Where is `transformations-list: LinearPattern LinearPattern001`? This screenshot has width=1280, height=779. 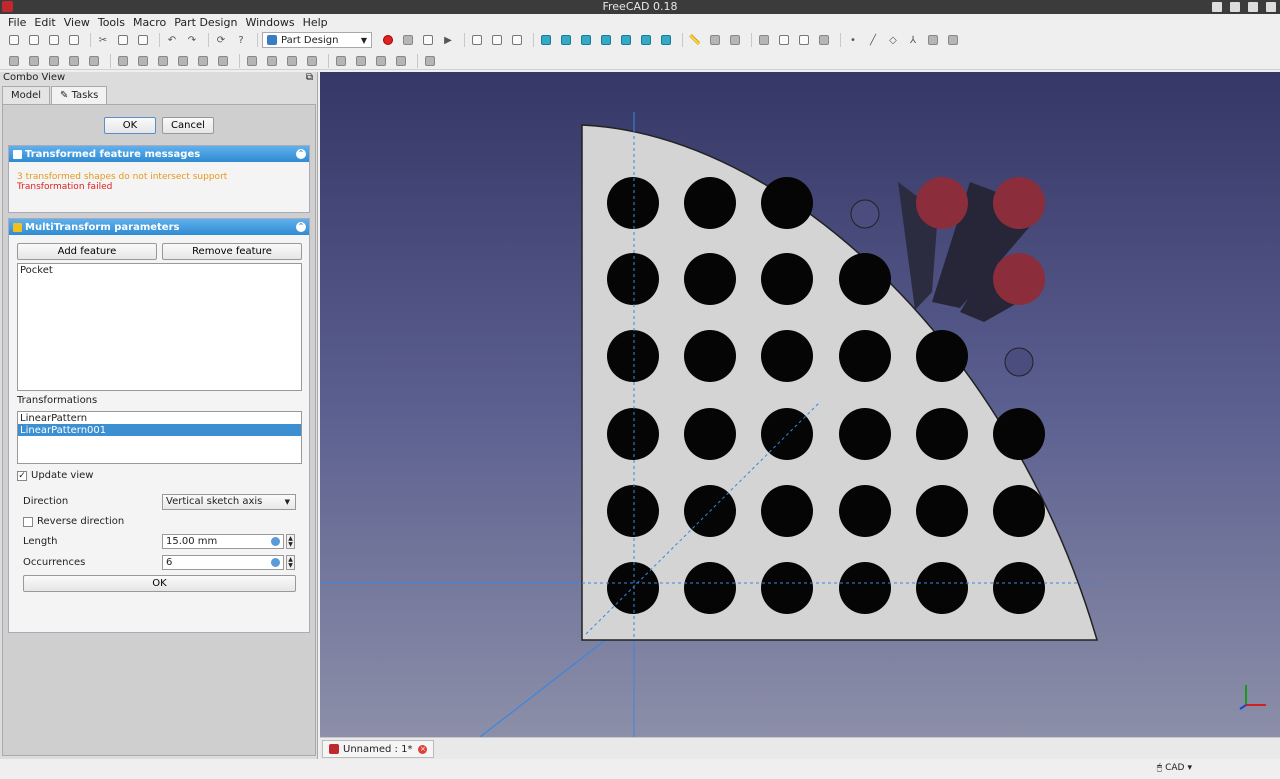
transformations-list: LinearPattern LinearPattern001 is located at coordinates (159, 437).